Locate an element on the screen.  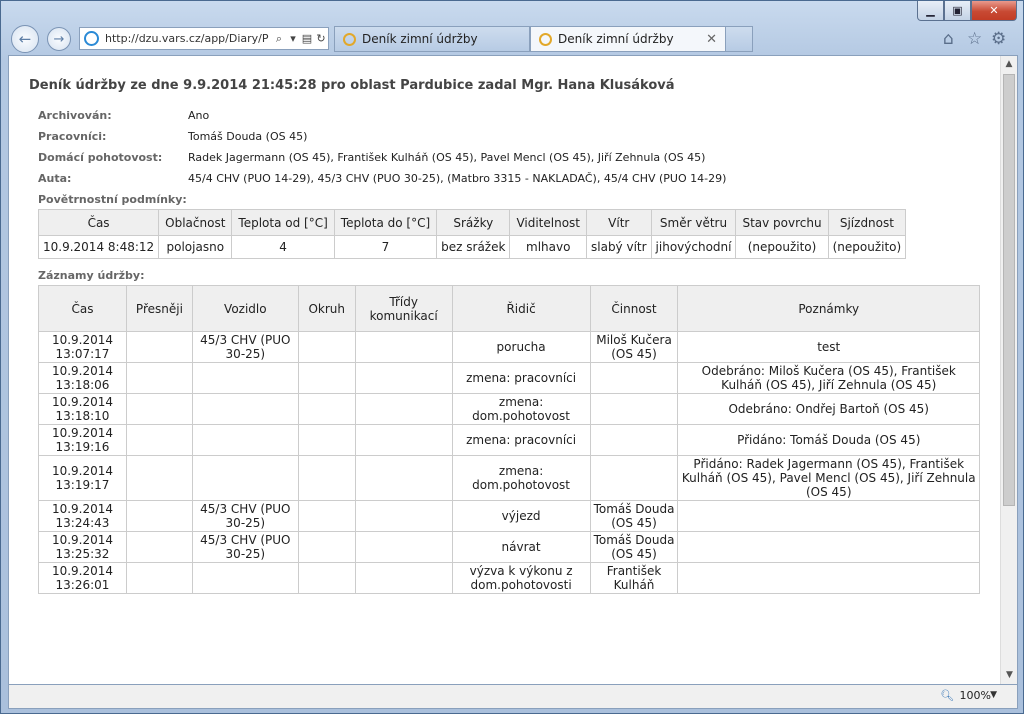
back-icon: ← is located at coordinates (25, 39).